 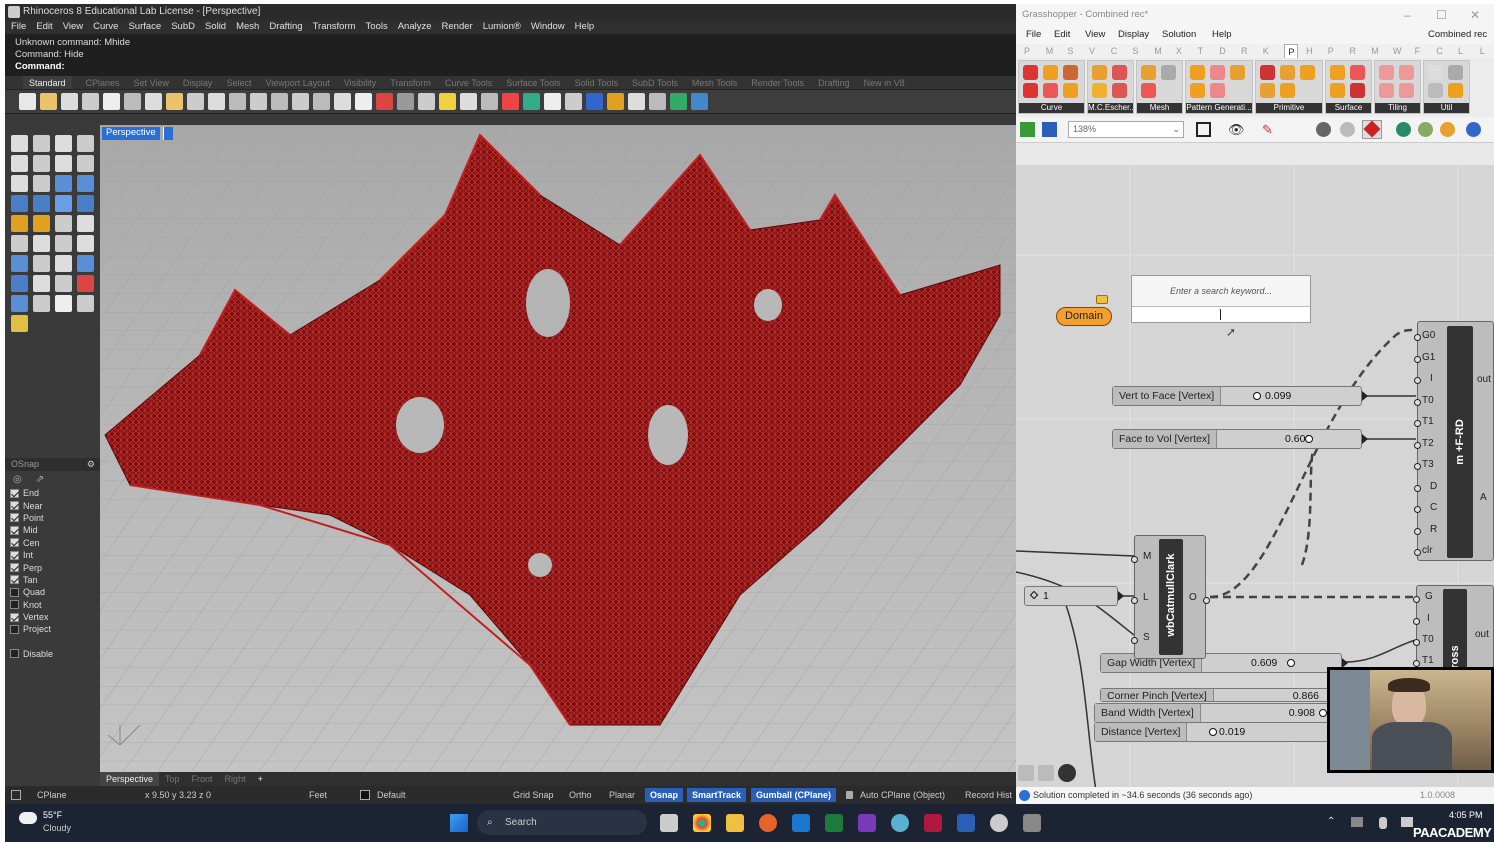 What do you see at coordinates (1428, 357) in the screenshot?
I see `input-port: G1` at bounding box center [1428, 357].